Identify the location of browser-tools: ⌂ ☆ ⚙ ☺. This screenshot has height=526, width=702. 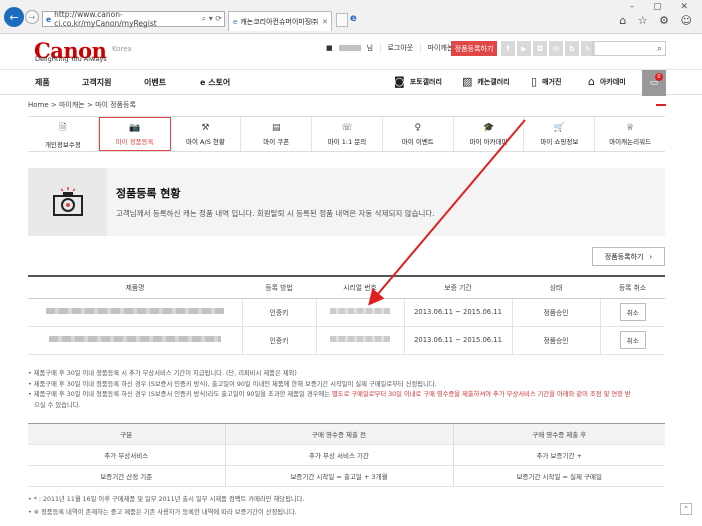
(657, 20).